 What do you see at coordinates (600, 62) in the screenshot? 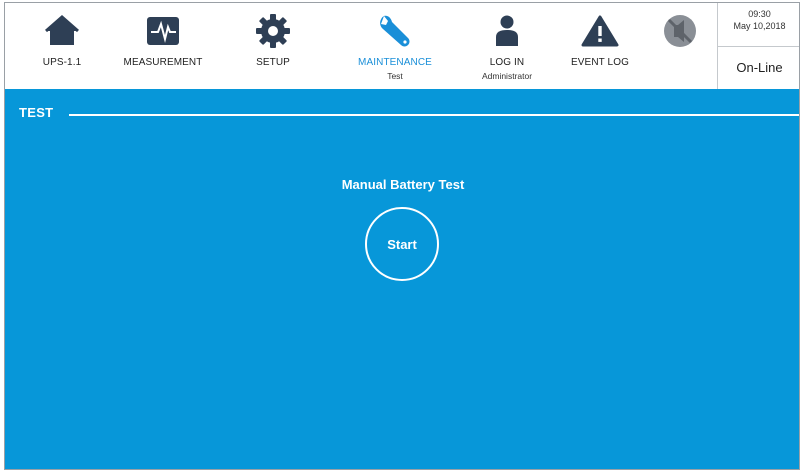
I see `nav-event-log-label: EVENT LOG` at bounding box center [600, 62].